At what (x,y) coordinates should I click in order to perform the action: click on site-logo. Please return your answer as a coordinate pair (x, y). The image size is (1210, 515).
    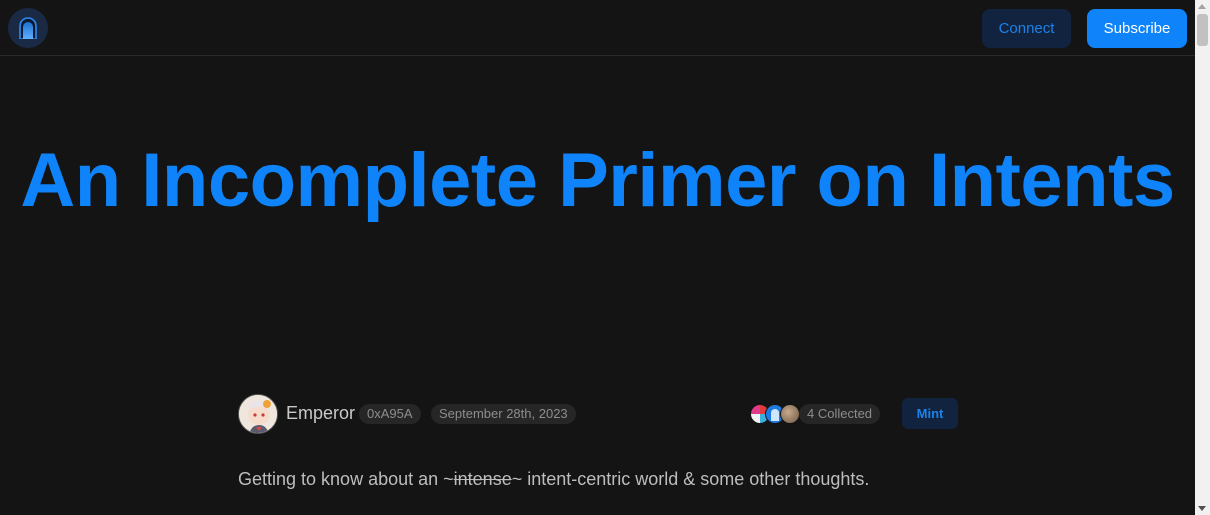
    Looking at the image, I should click on (28, 28).